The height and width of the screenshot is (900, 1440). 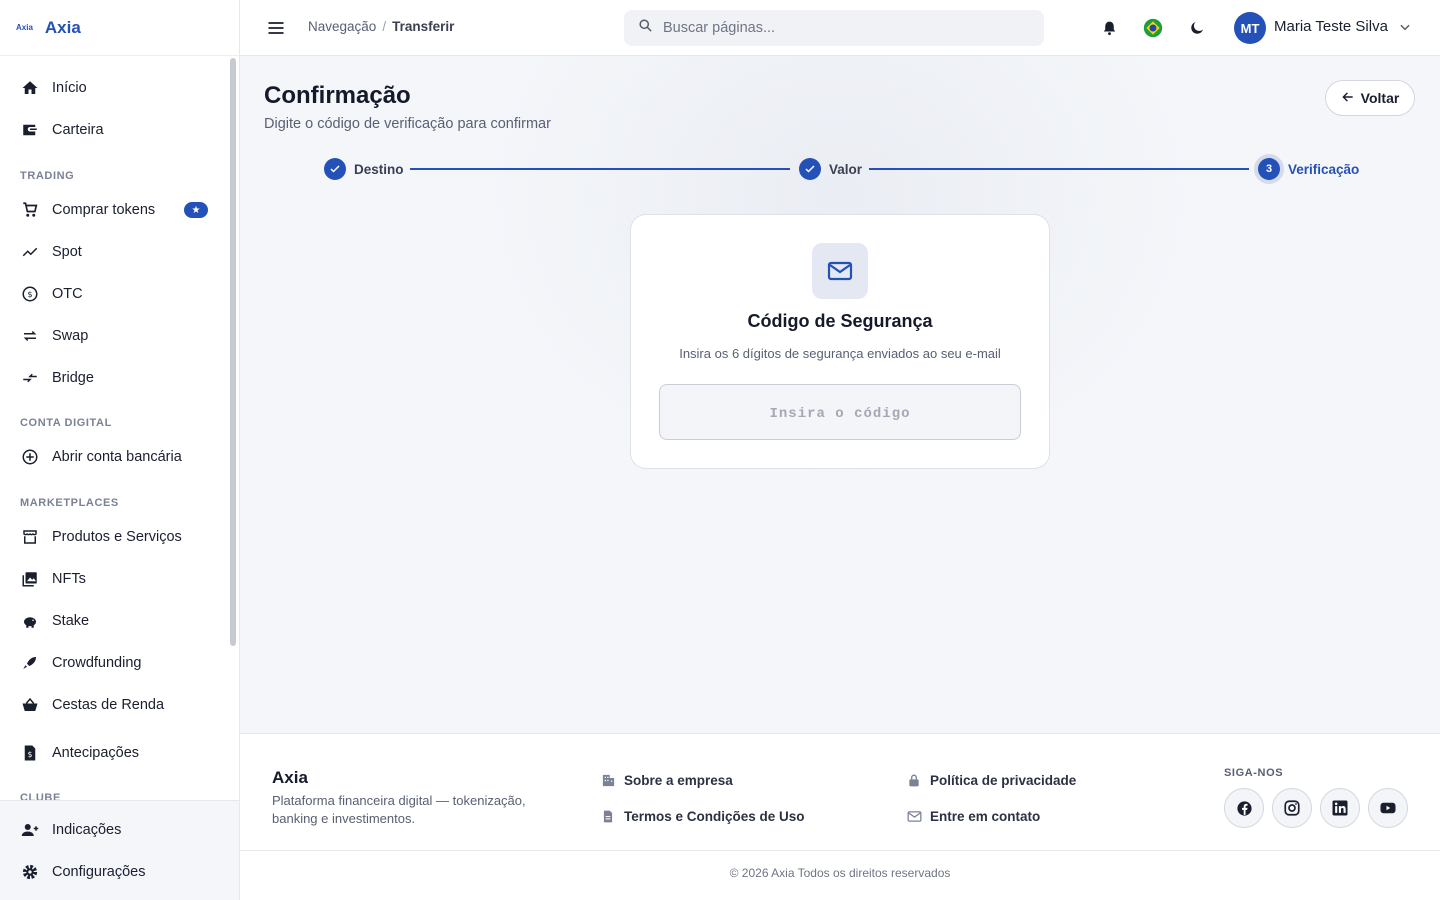 What do you see at coordinates (114, 872) in the screenshot?
I see `sidebar-item-configuracoes: Configurações` at bounding box center [114, 872].